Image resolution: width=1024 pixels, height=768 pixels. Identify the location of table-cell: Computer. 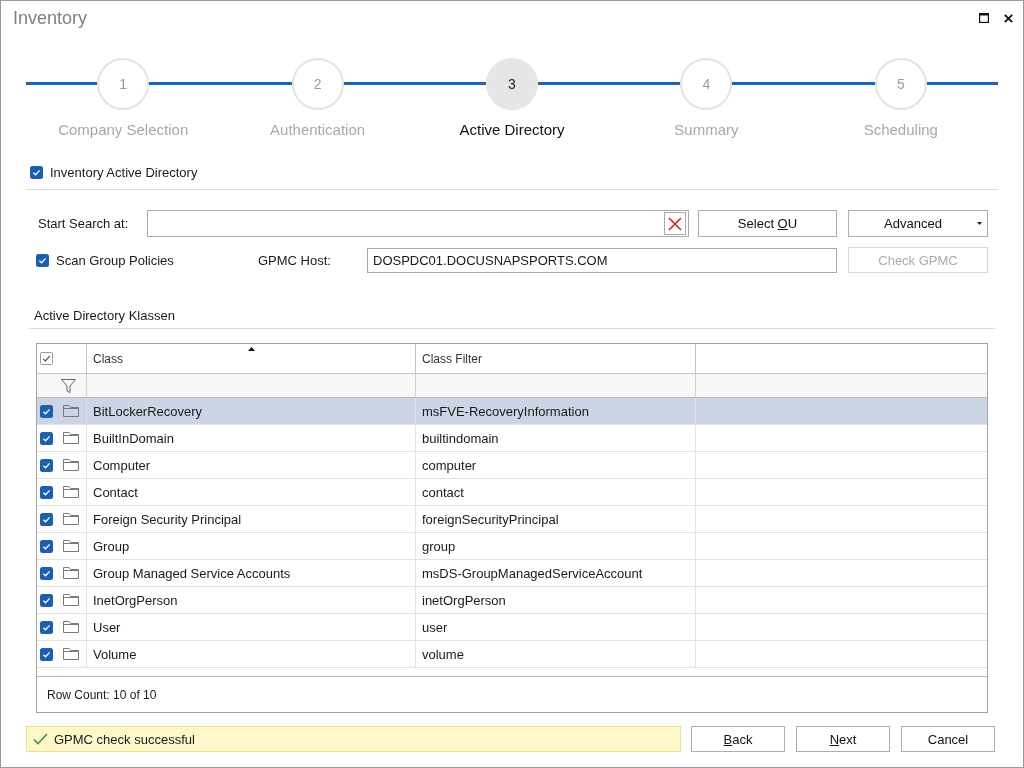
(122, 465).